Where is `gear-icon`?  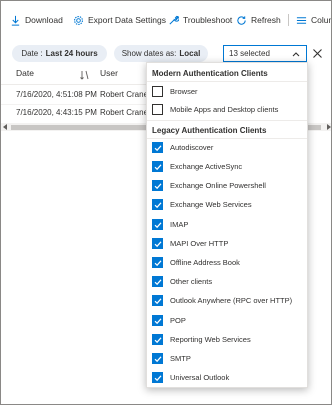 gear-icon is located at coordinates (78, 20).